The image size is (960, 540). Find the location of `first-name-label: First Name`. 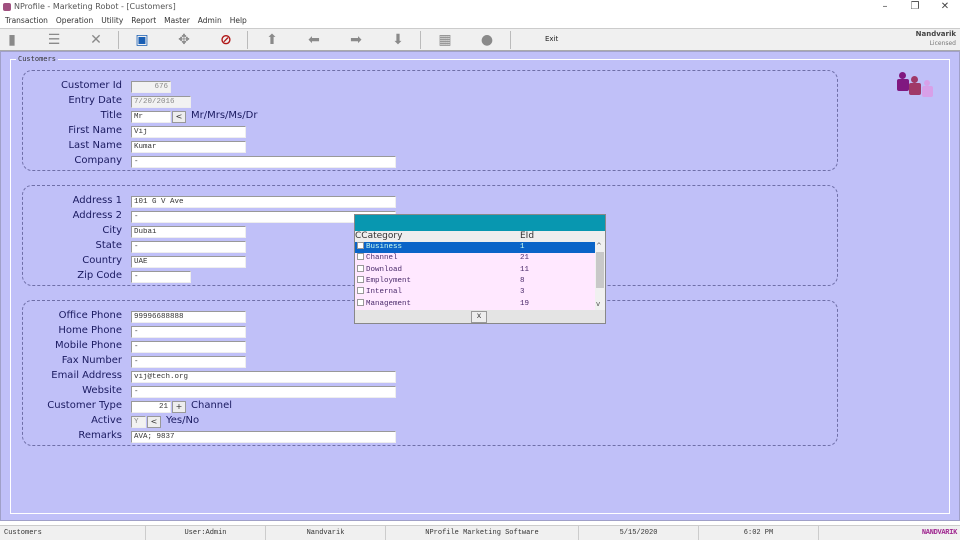

first-name-label: First Name is located at coordinates (95, 130).